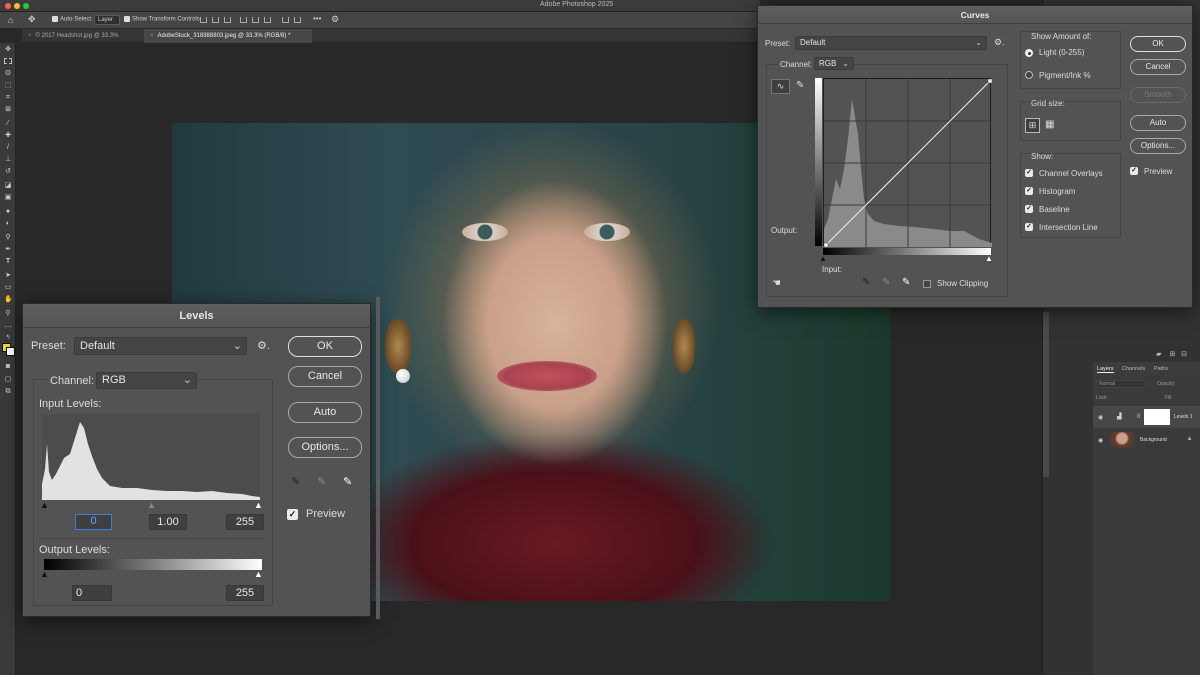 The width and height of the screenshot is (1200, 675). What do you see at coordinates (8, 327) in the screenshot?
I see `more-tools-icon: ⋯` at bounding box center [8, 327].